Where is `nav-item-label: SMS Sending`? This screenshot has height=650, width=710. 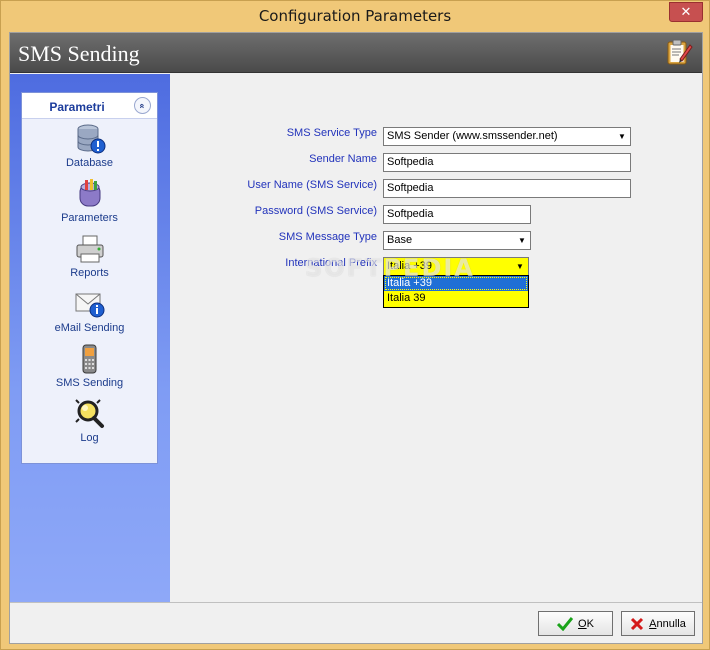
nav-item-label: SMS Sending is located at coordinates (89, 383).